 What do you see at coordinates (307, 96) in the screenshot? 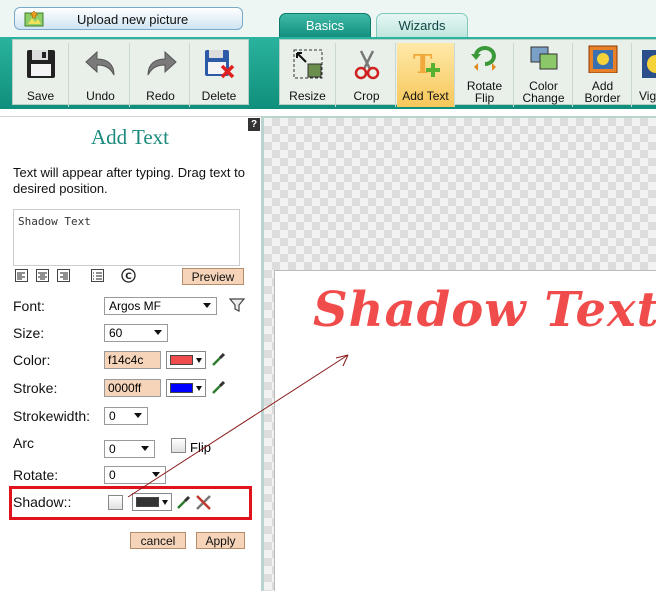
I see `resize-label: Resize` at bounding box center [307, 96].